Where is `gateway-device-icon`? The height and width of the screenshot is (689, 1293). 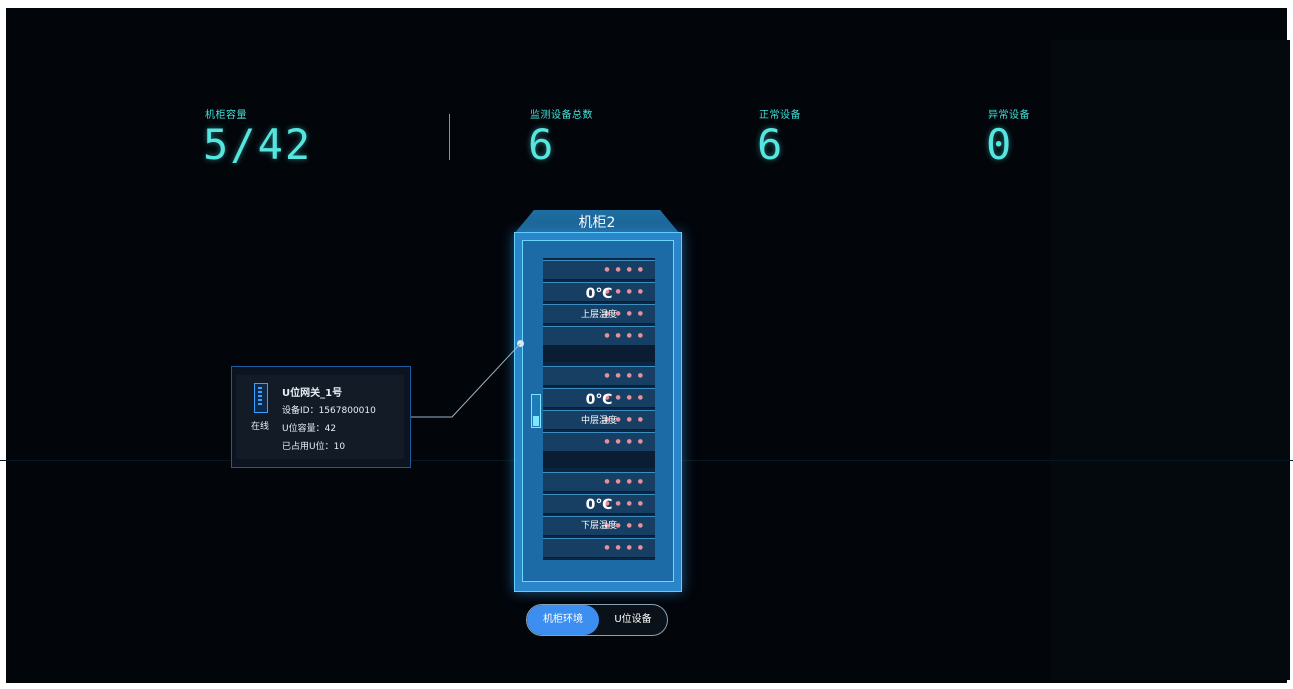 gateway-device-icon is located at coordinates (261, 398).